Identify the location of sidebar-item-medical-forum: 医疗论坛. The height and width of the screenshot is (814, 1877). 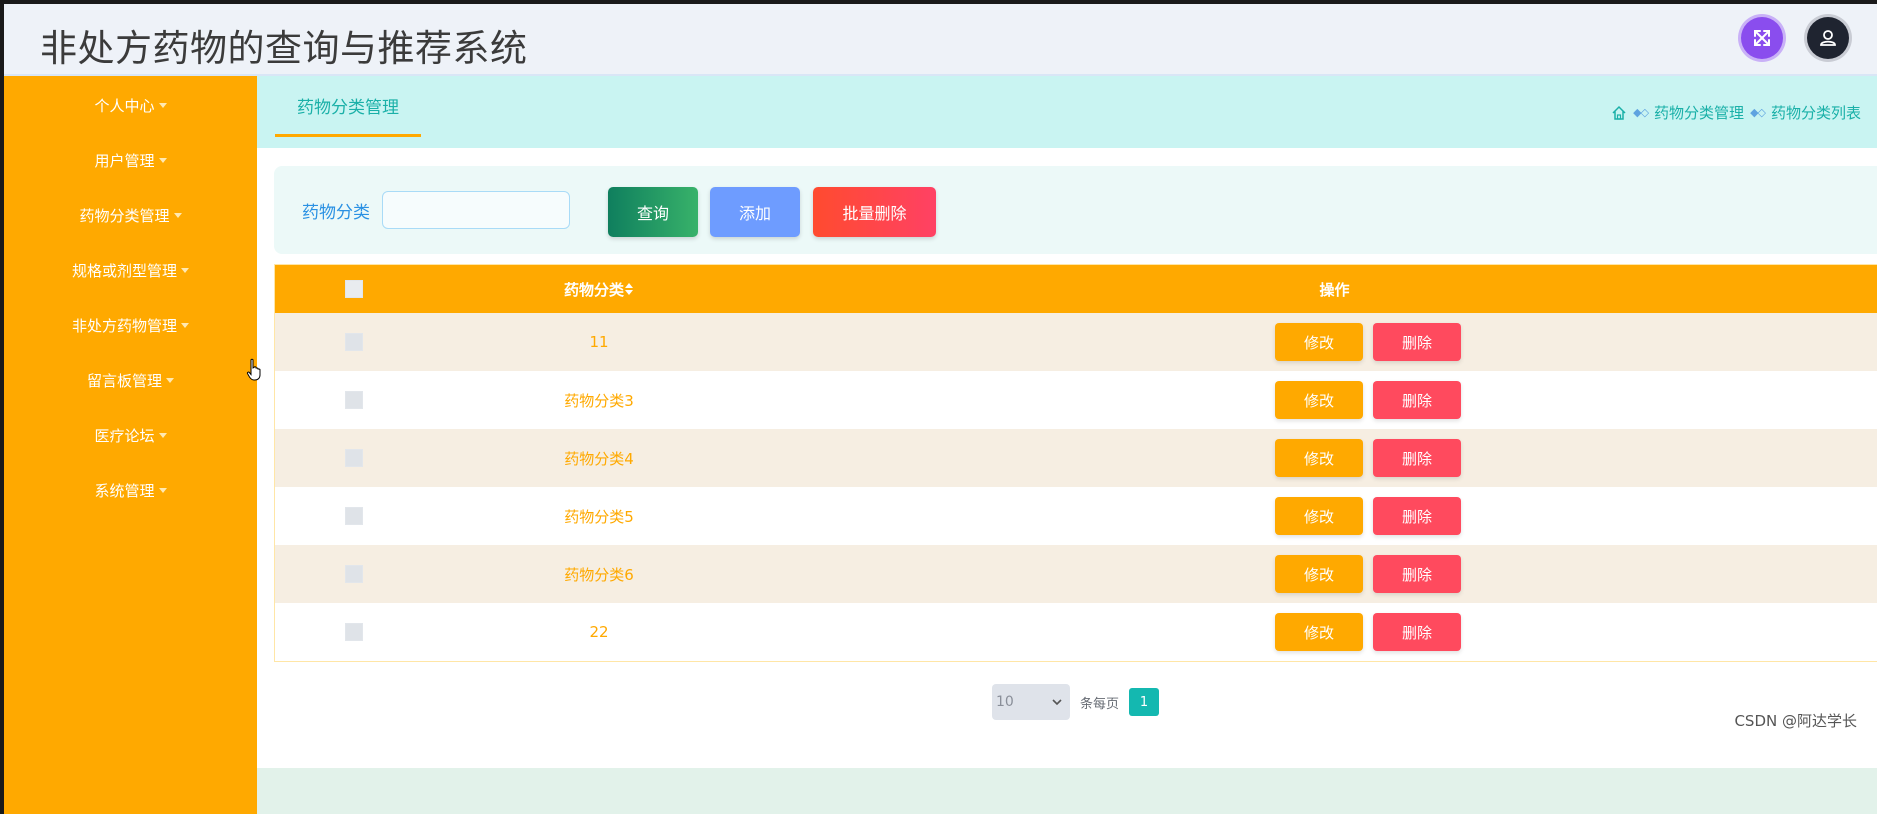
(130, 435).